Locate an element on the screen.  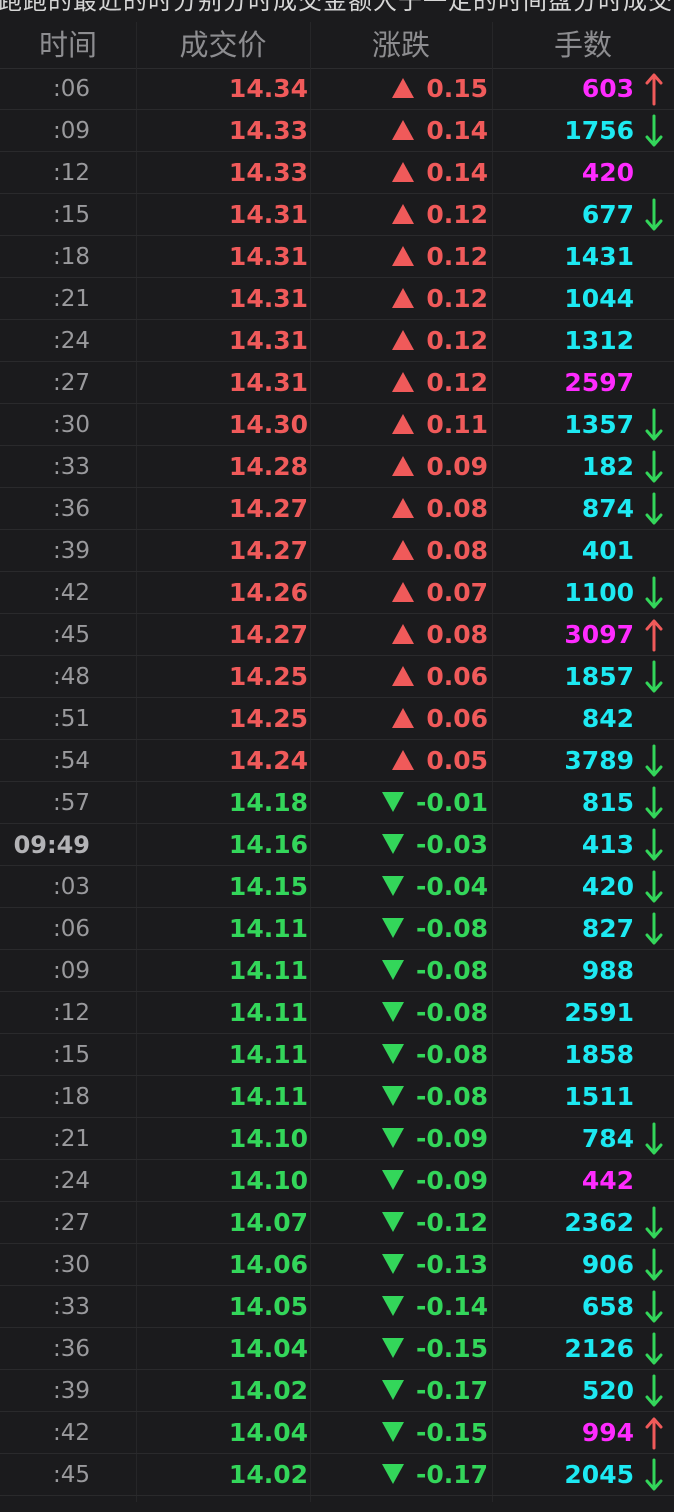
table-row: :09 14.11 -0.08 988 is located at coordinates (337, 971).